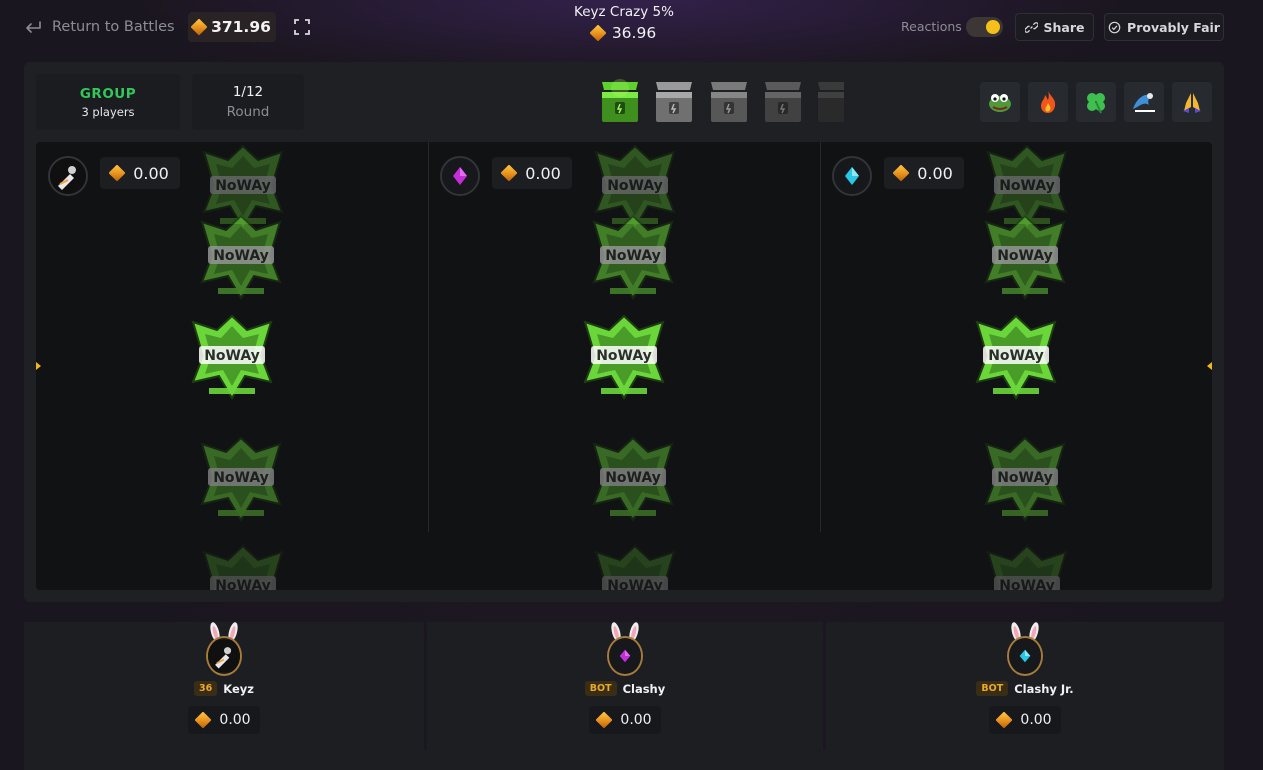 The height and width of the screenshot is (770, 1263). I want to click on fullscreen-icon, so click(302, 27).